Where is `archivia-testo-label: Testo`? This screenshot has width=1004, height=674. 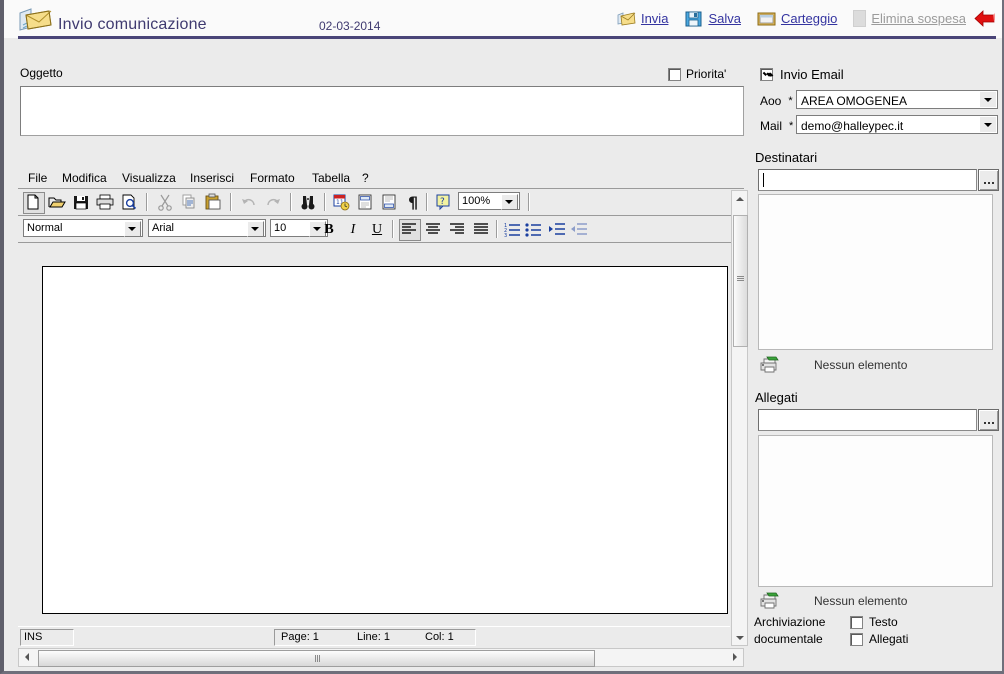
archivia-testo-label: Testo is located at coordinates (883, 622).